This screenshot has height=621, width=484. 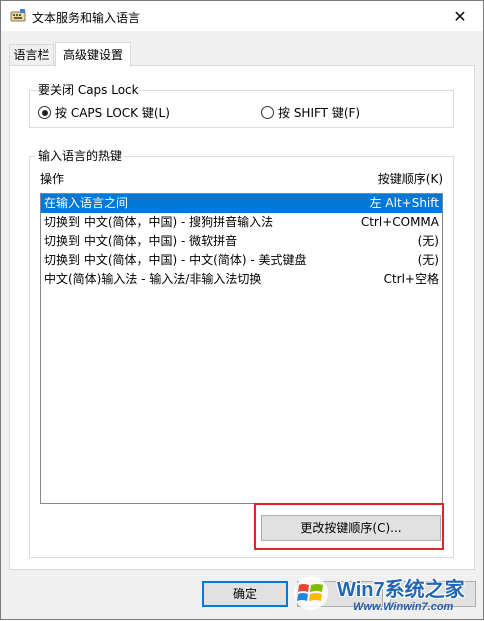 What do you see at coordinates (319, 113) in the screenshot?
I see `radio-shift-label: 按 SHIFT 键(F)` at bounding box center [319, 113].